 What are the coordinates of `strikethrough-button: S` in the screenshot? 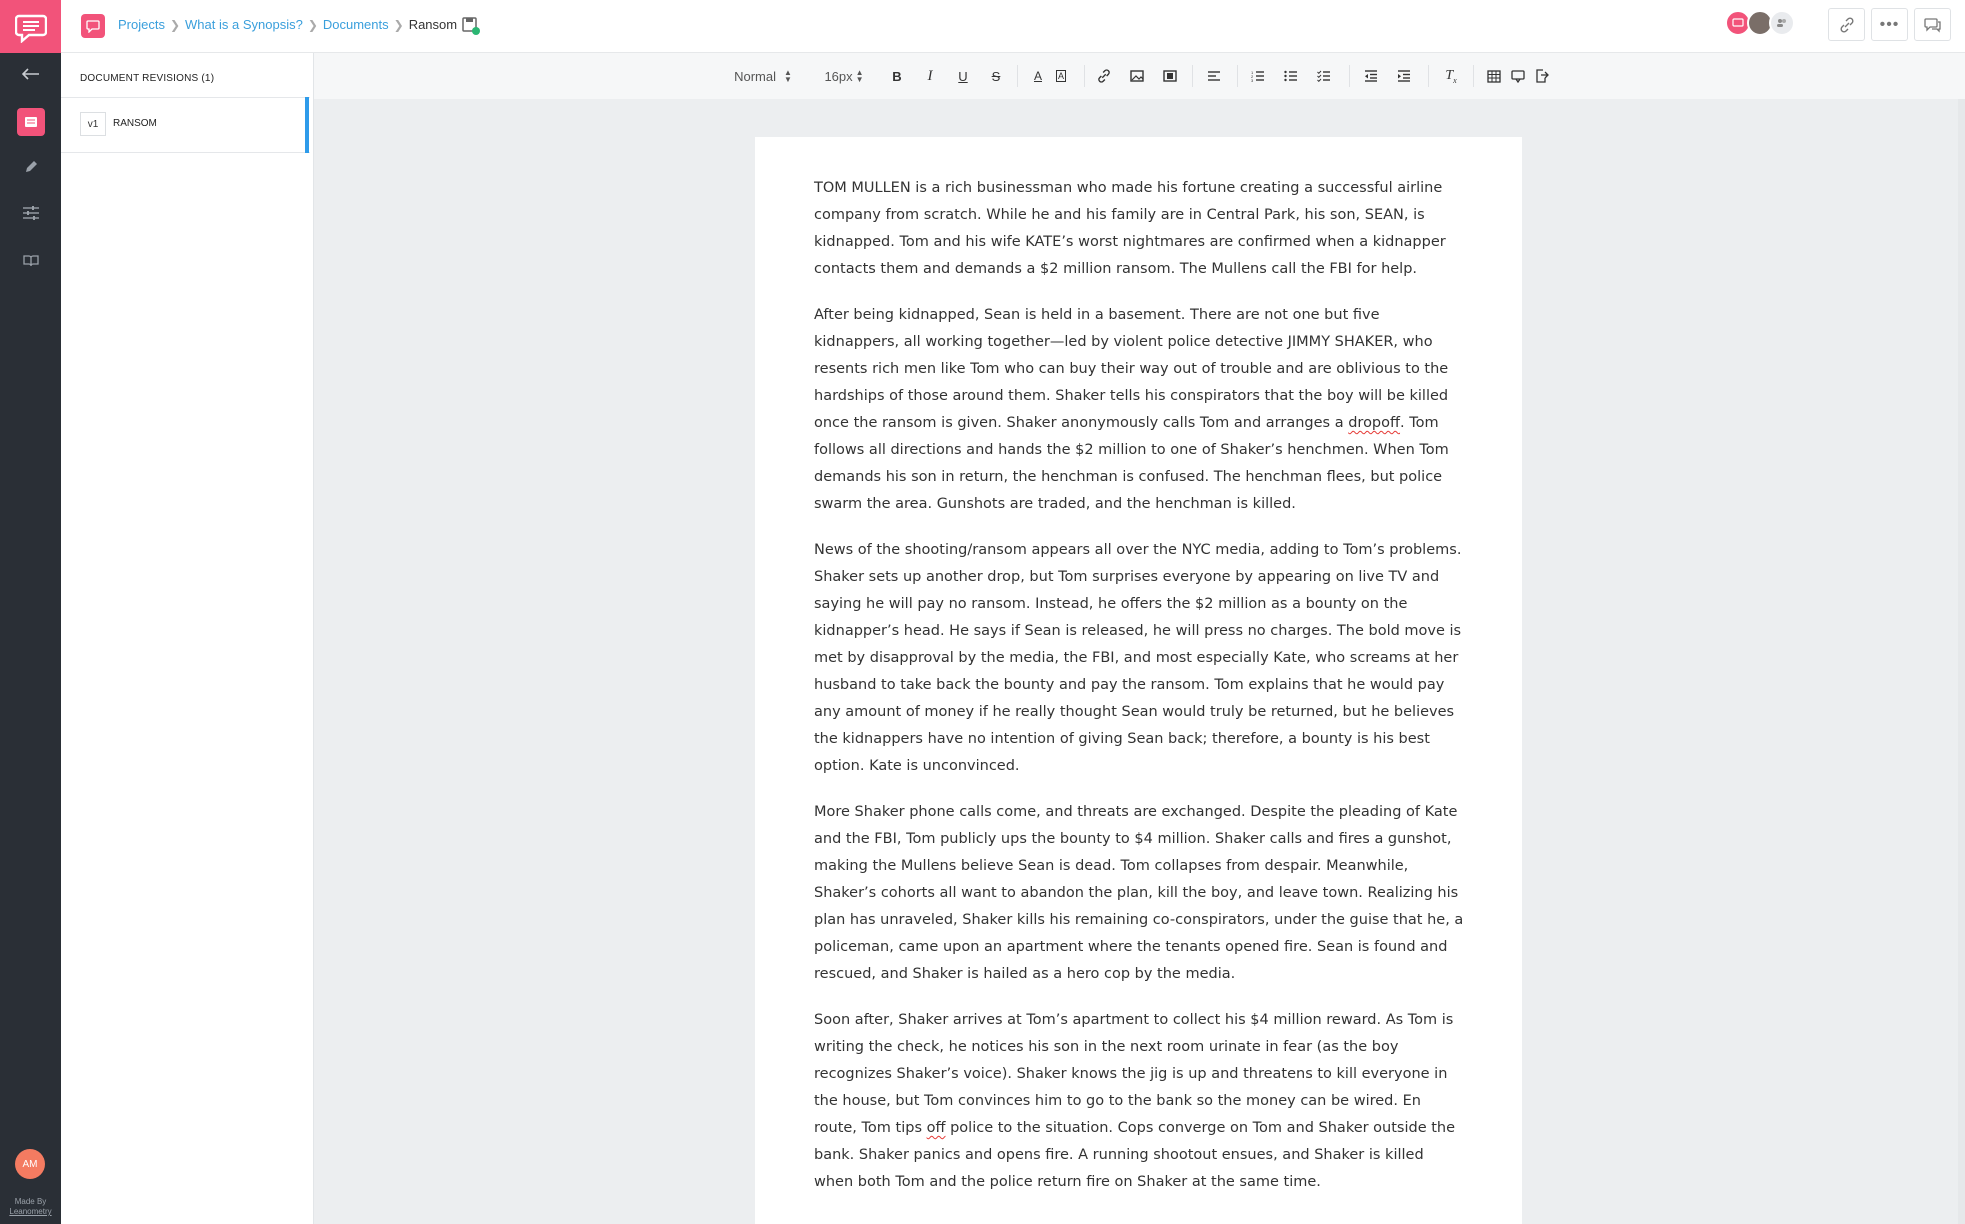 It's located at (996, 76).